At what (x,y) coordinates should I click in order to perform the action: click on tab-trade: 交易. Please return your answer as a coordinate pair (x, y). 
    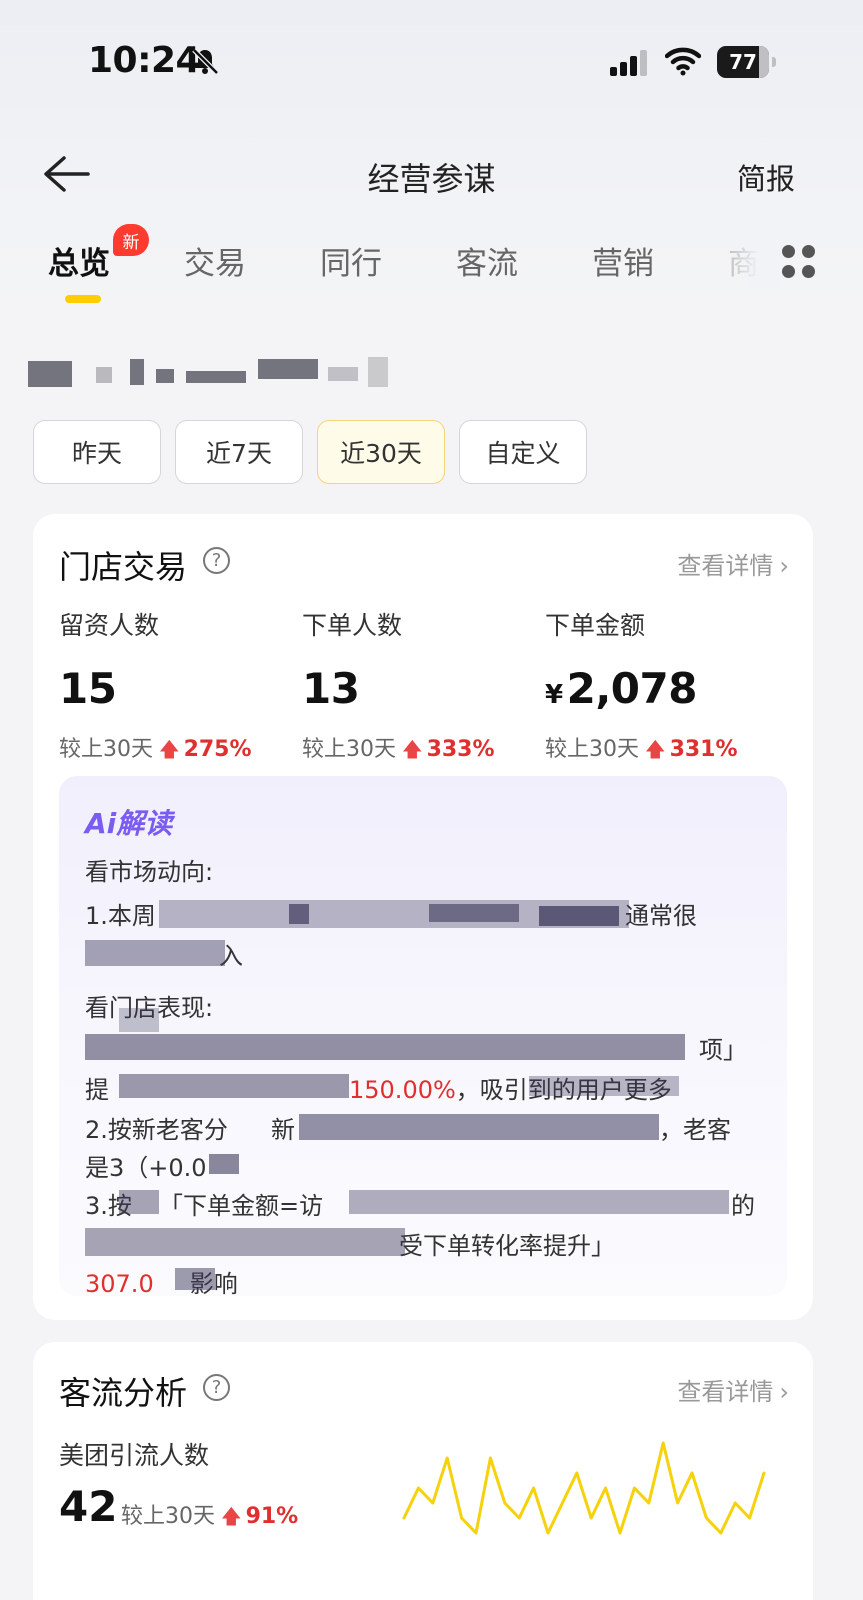
    Looking at the image, I should click on (215, 260).